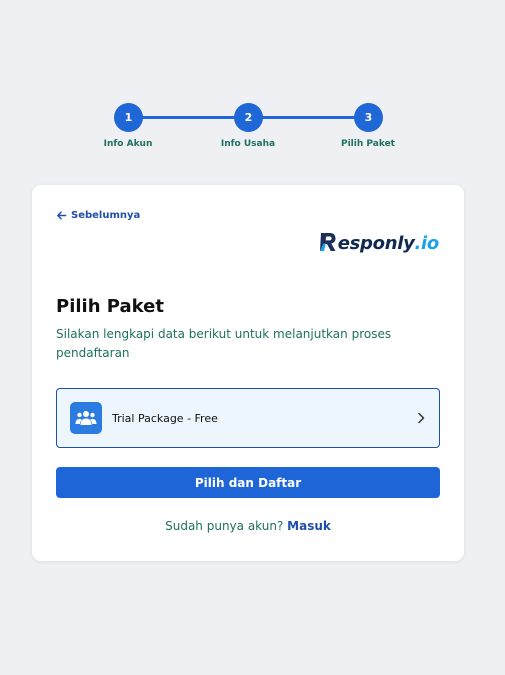 The height and width of the screenshot is (675, 505). Describe the element at coordinates (327, 242) in the screenshot. I see `responly-r-logo-icon` at that location.